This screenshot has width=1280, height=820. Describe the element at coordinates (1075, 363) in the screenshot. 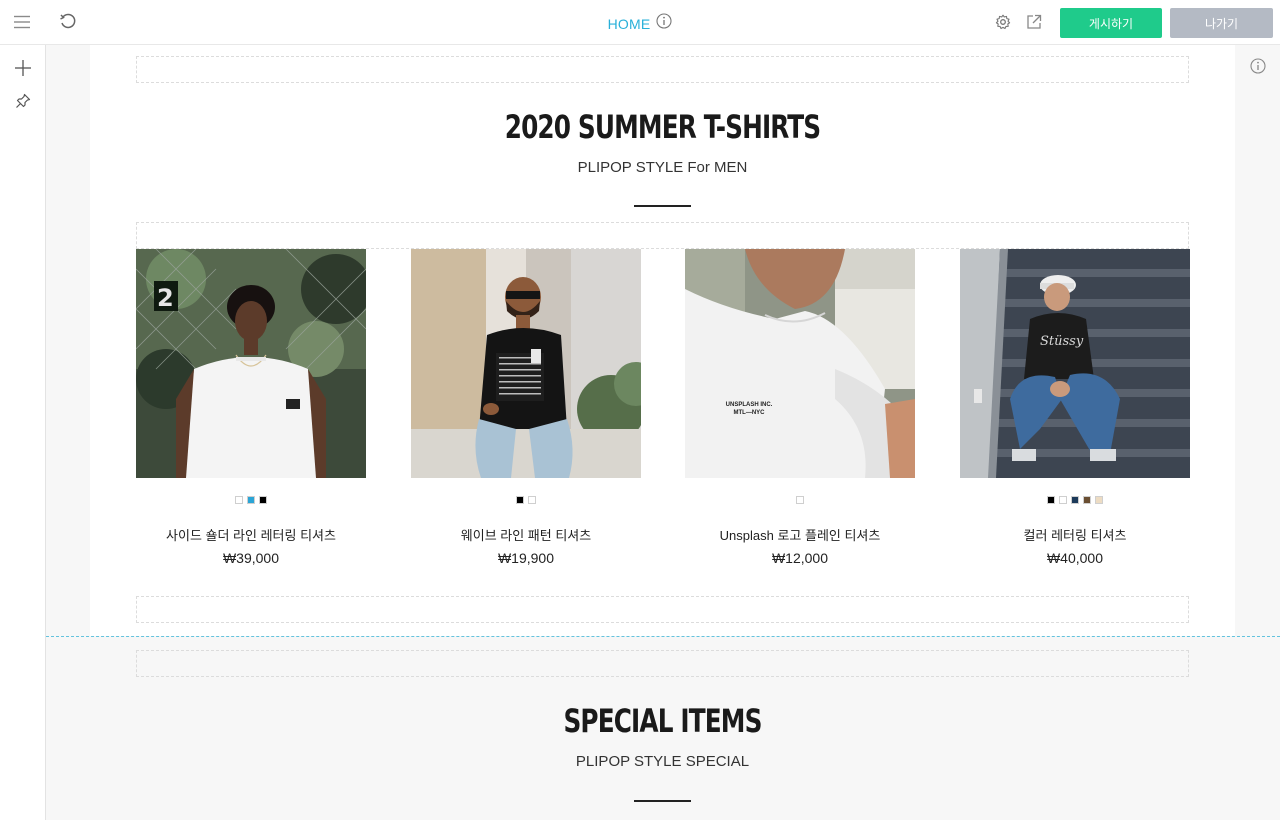

I see `product-image: Stüssy` at that location.